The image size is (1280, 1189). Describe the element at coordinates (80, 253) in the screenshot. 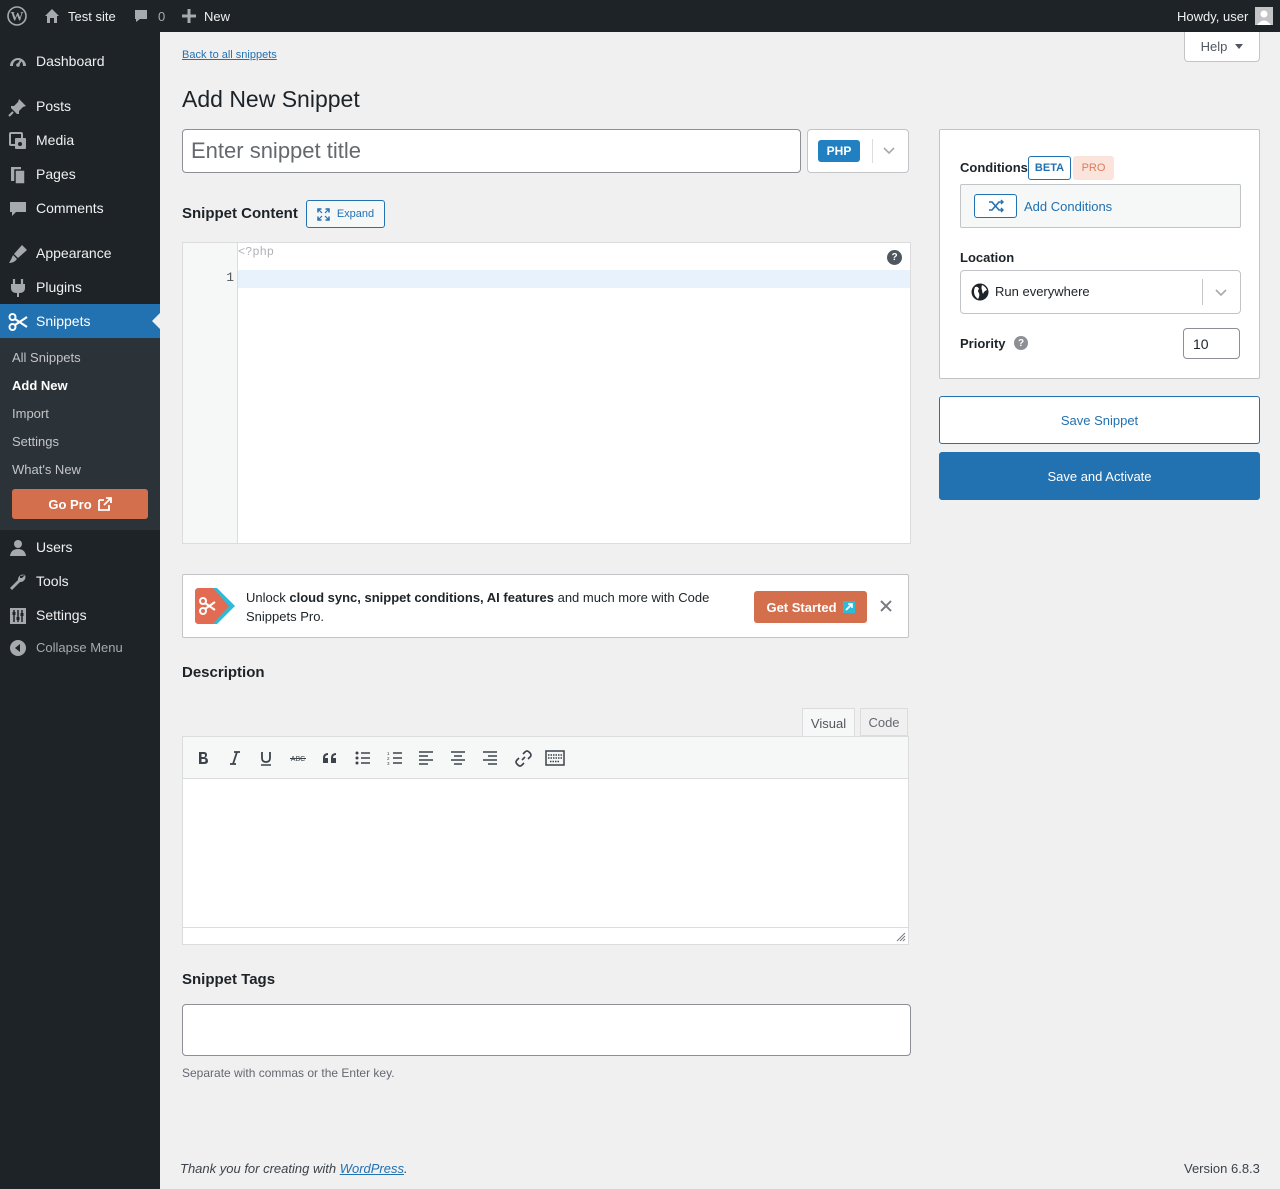

I see `sidebar-item-appearance: Appearance` at that location.